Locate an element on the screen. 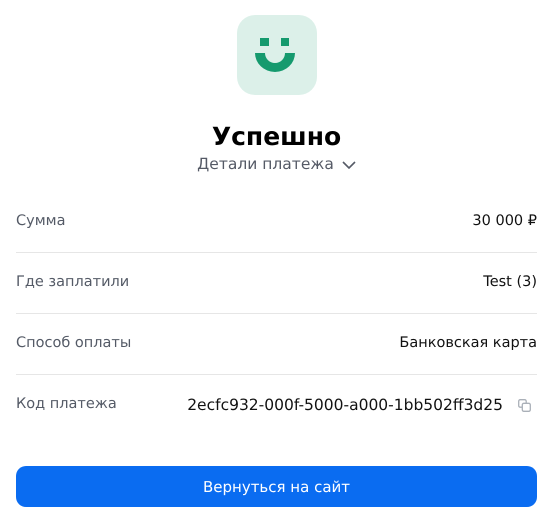 The height and width of the screenshot is (525, 553). detail-value: 2ecfc932-000f-5000-a000-1bb502ff3d25 is located at coordinates (345, 405).